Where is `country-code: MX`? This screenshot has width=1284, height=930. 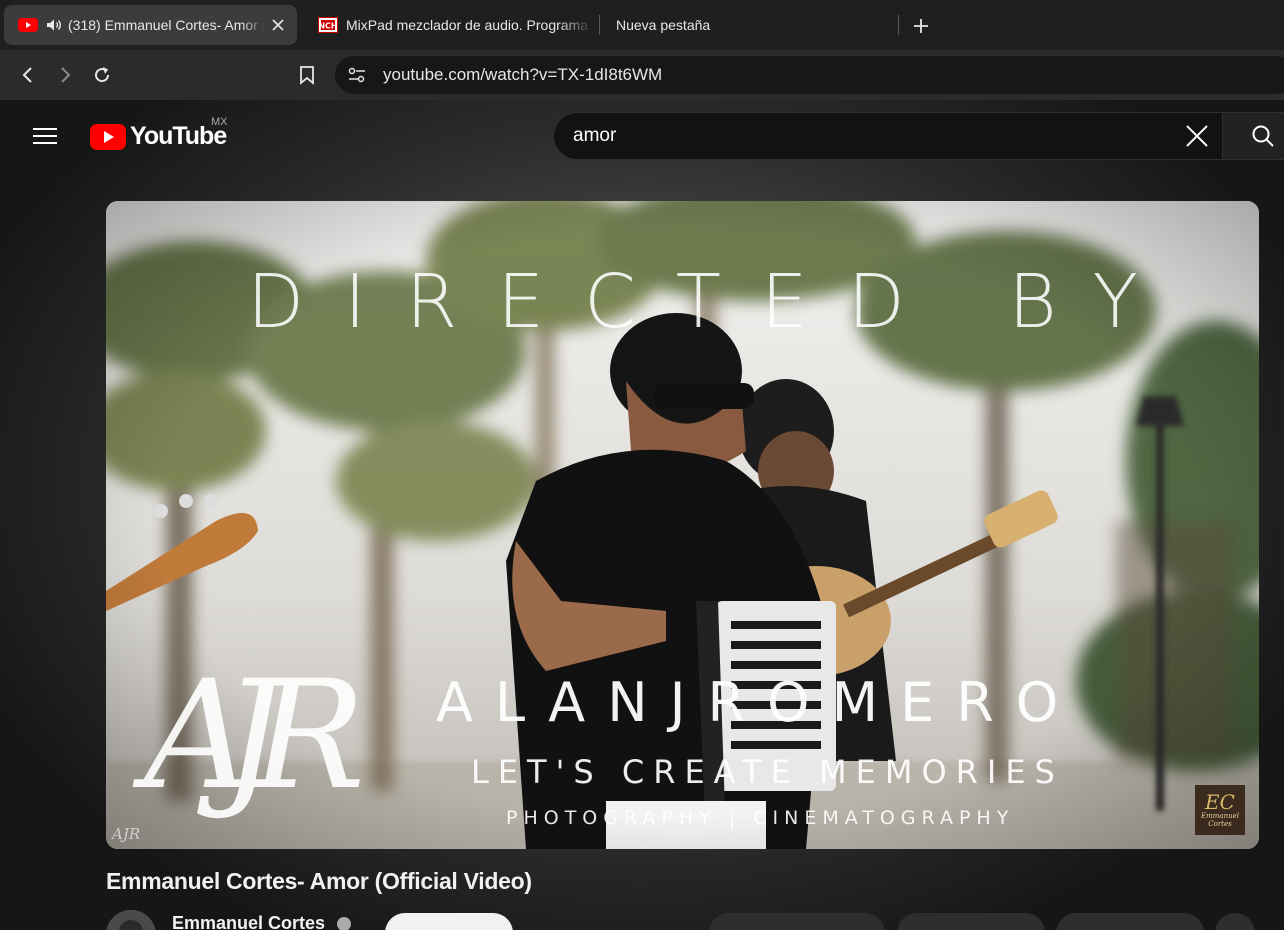 country-code: MX is located at coordinates (219, 122).